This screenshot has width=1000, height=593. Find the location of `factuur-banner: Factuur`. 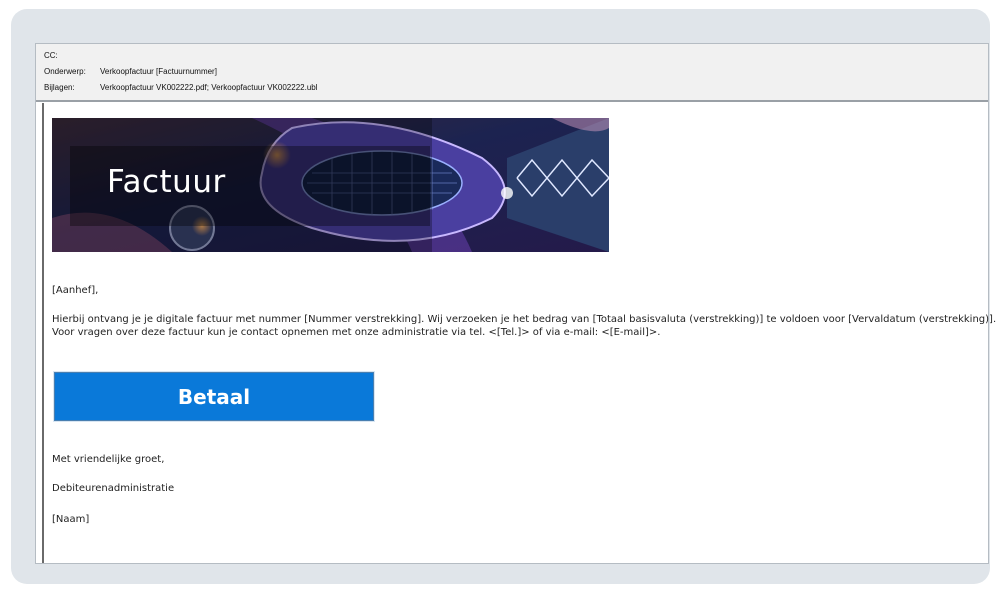

factuur-banner: Factuur is located at coordinates (330, 185).